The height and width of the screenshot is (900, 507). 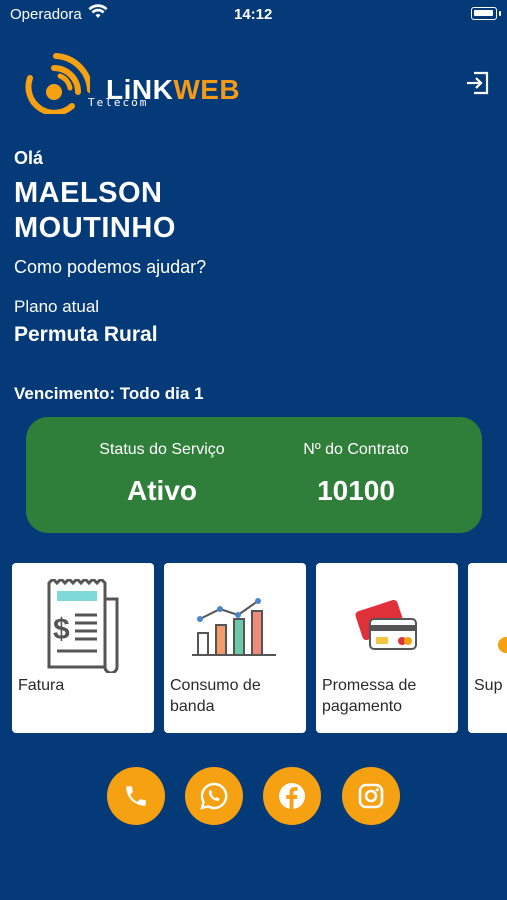 What do you see at coordinates (356, 449) in the screenshot?
I see `contract-number-label: Nº do Contrato` at bounding box center [356, 449].